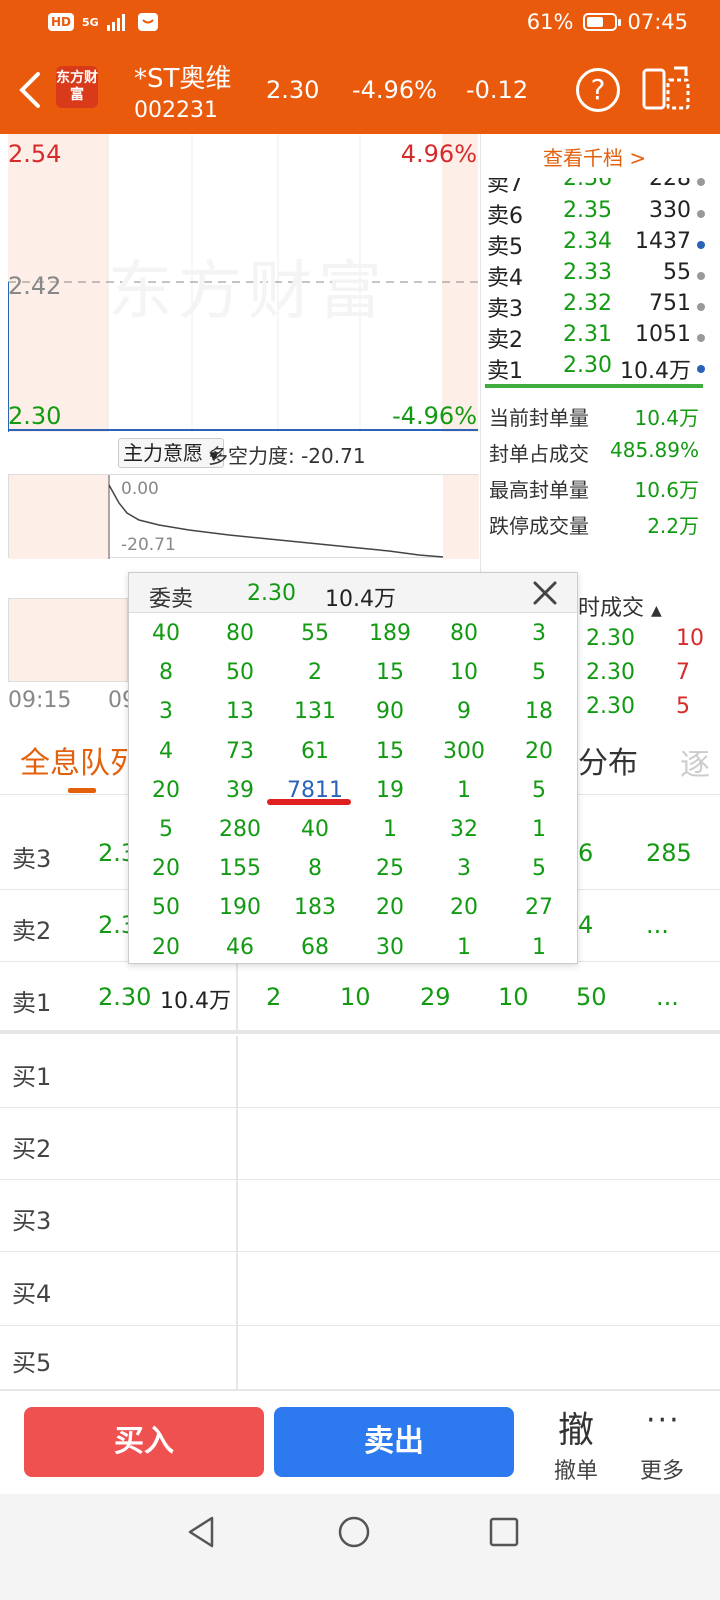 This screenshot has width=720, height=1600. Describe the element at coordinates (240, 907) in the screenshot. I see `popup-order-size: 190` at that location.